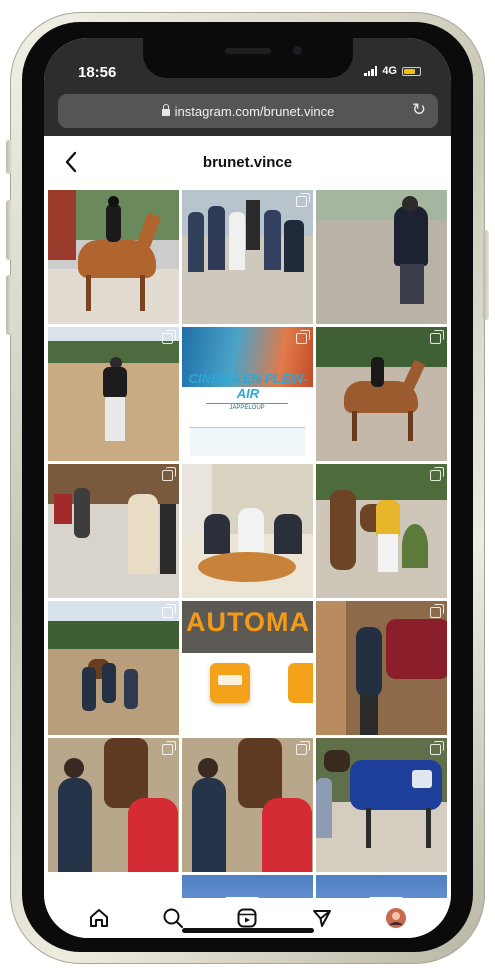 Image resolution: width=495 pixels, height=974 pixels. I want to click on volume-up-button, so click(9, 230).